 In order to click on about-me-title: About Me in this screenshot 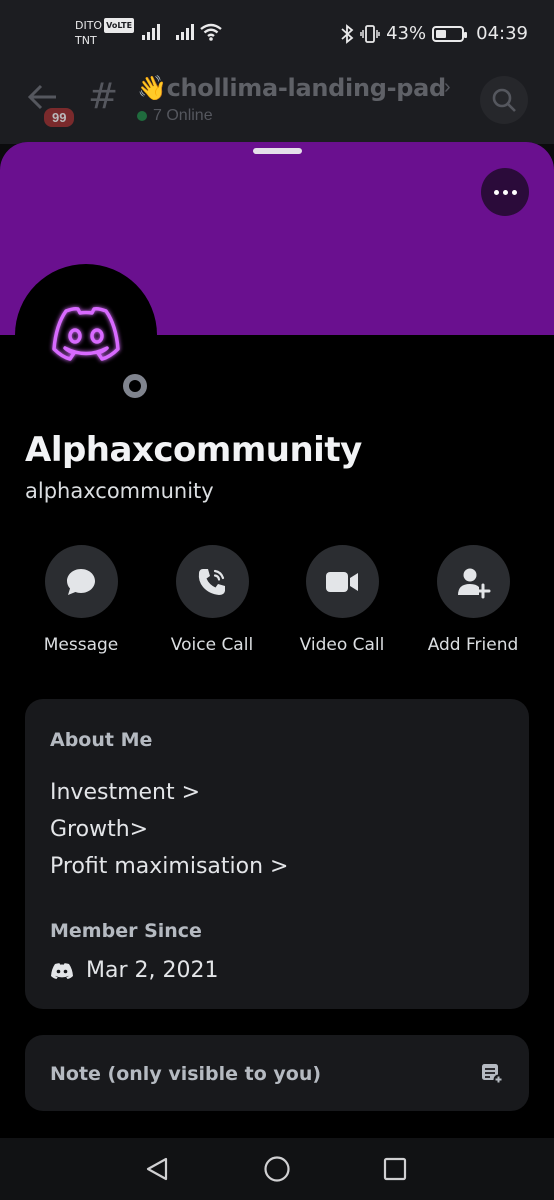, I will do `click(101, 740)`.